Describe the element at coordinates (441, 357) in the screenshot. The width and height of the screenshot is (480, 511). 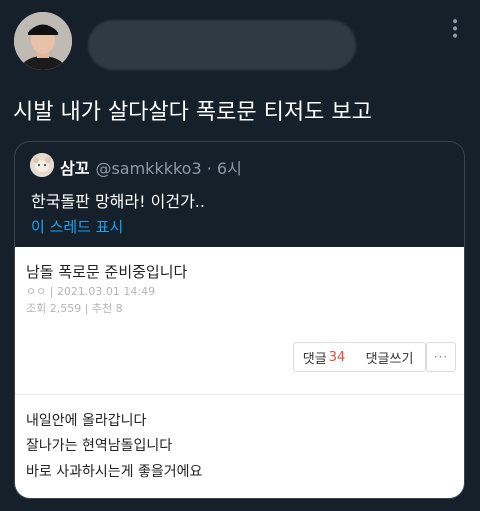
I see `post-more-icon: ···` at that location.